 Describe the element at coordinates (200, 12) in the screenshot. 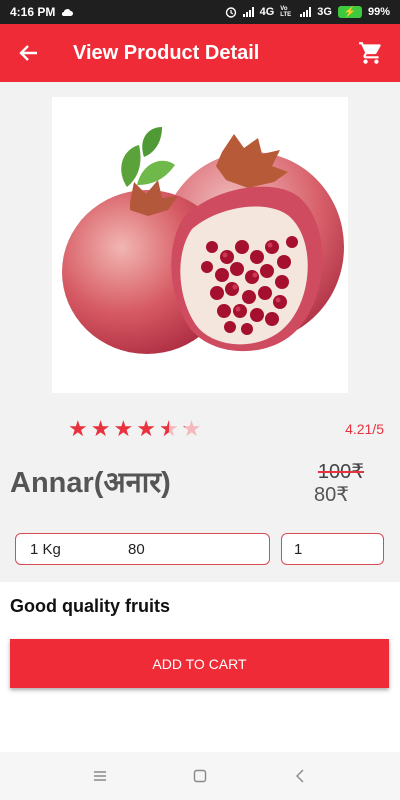

I see `status-bar: 4:16 PM 4G Vo LTE 3G ⚡ 99%` at that location.